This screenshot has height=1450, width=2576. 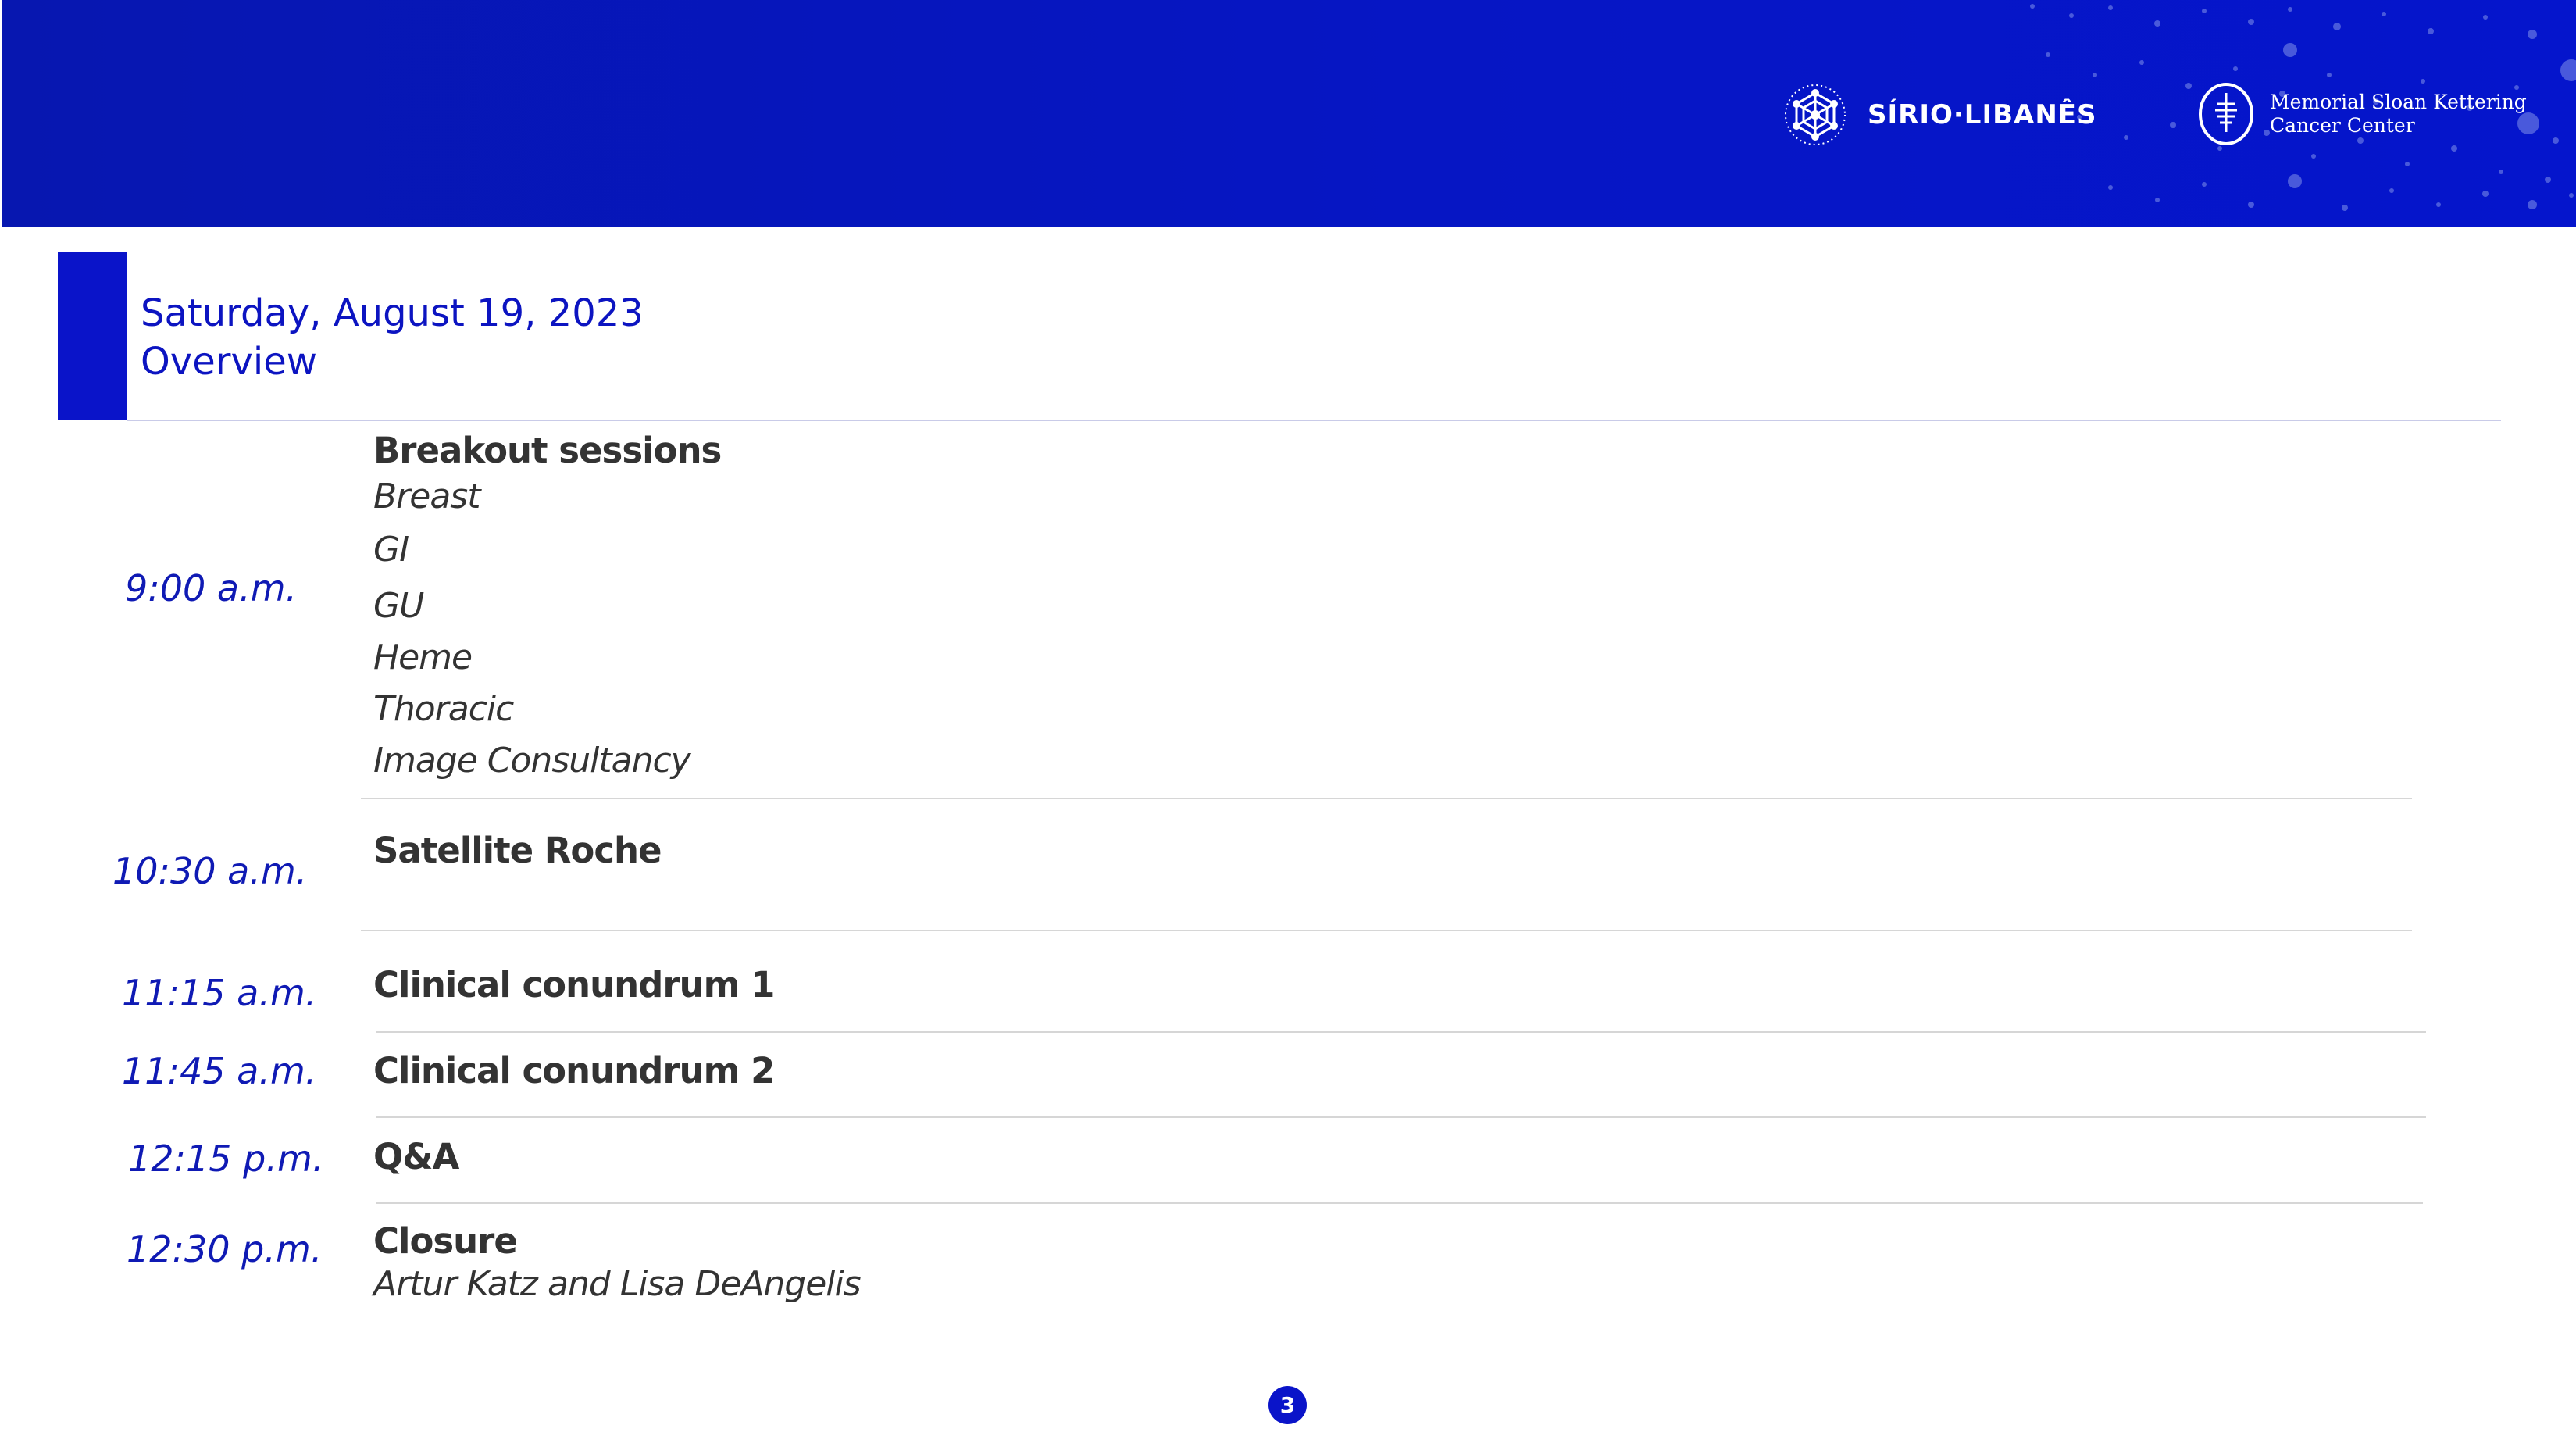 What do you see at coordinates (211, 588) in the screenshot?
I see `schedule-time: 9:00 a.m.` at bounding box center [211, 588].